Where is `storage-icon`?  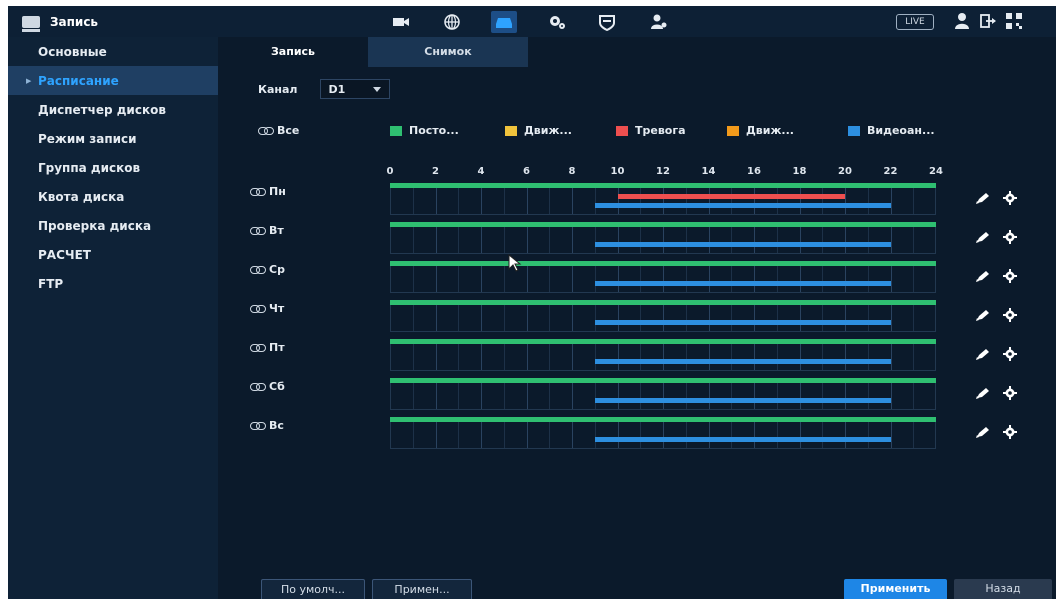
storage-icon is located at coordinates (504, 22).